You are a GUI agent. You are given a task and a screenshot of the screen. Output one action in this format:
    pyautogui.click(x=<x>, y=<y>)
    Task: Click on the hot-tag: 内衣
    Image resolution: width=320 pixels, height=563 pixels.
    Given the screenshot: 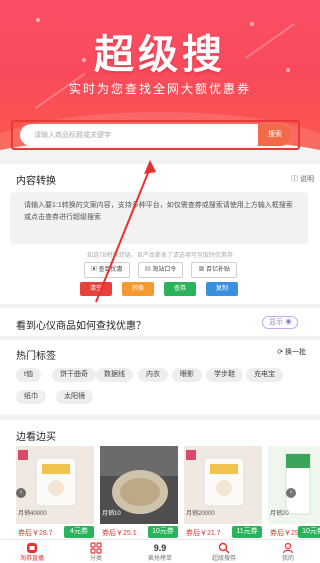 What is the action you would take?
    pyautogui.click(x=153, y=375)
    